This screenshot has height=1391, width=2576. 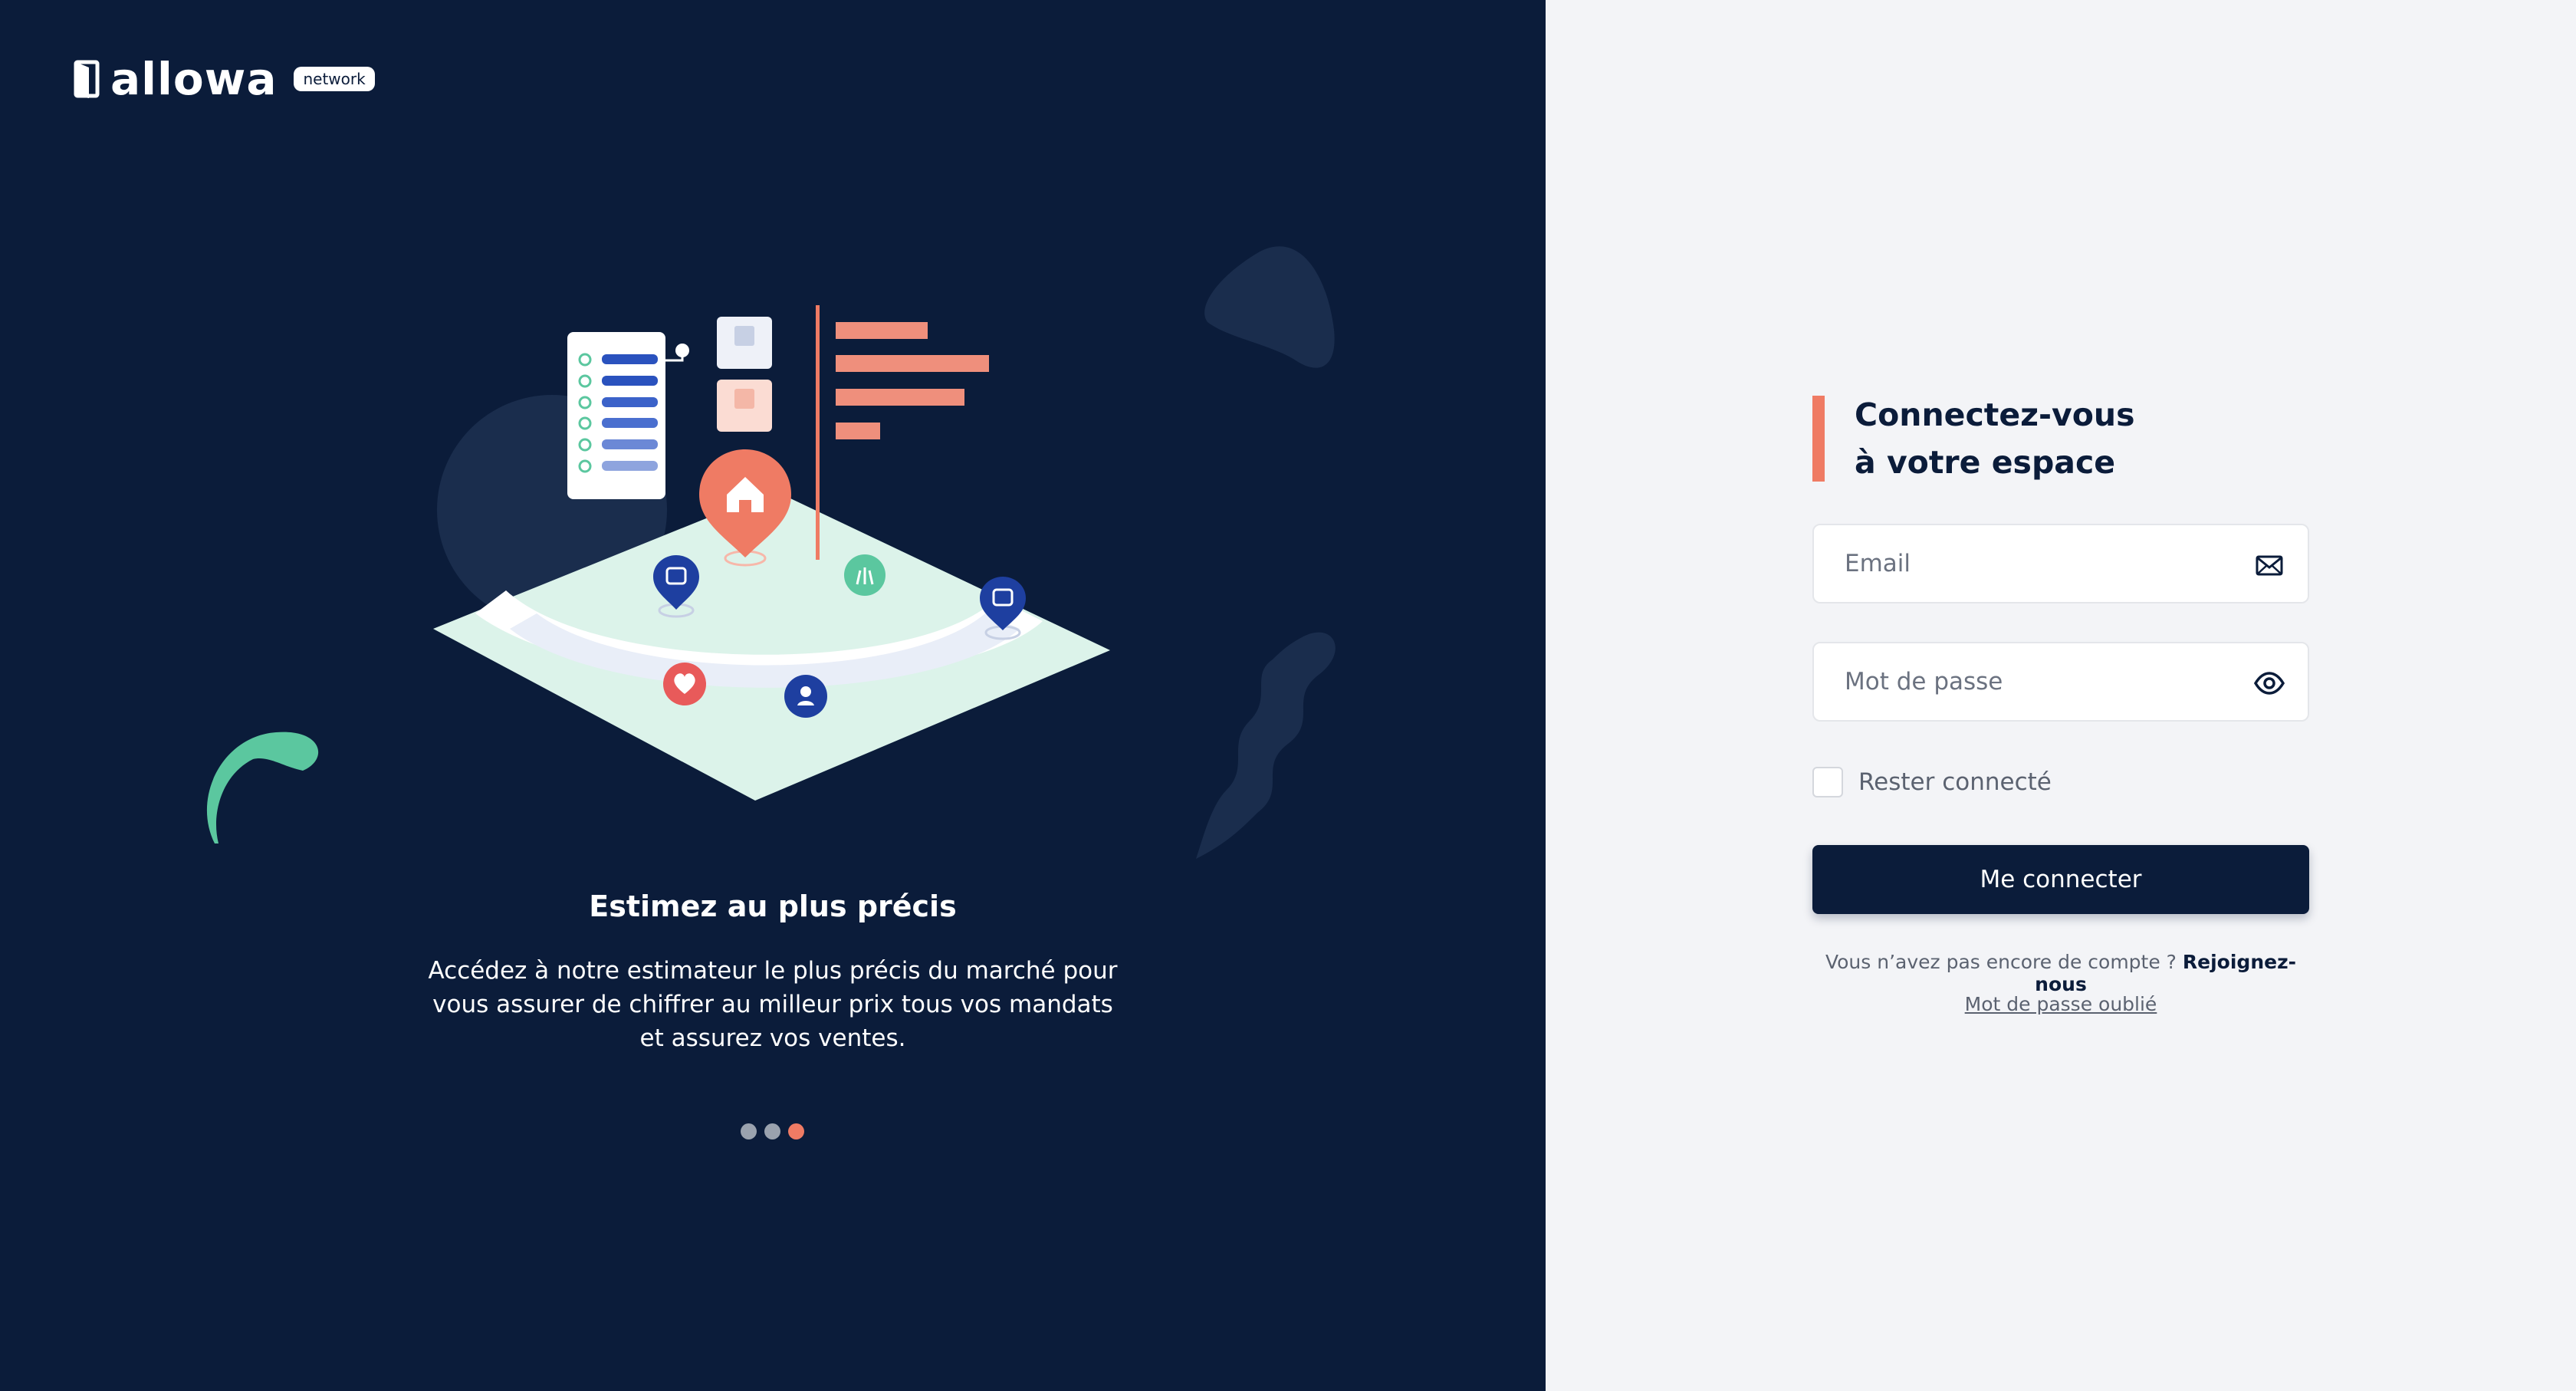 I want to click on slide-title: Estimez au plus précis, so click(x=773, y=906).